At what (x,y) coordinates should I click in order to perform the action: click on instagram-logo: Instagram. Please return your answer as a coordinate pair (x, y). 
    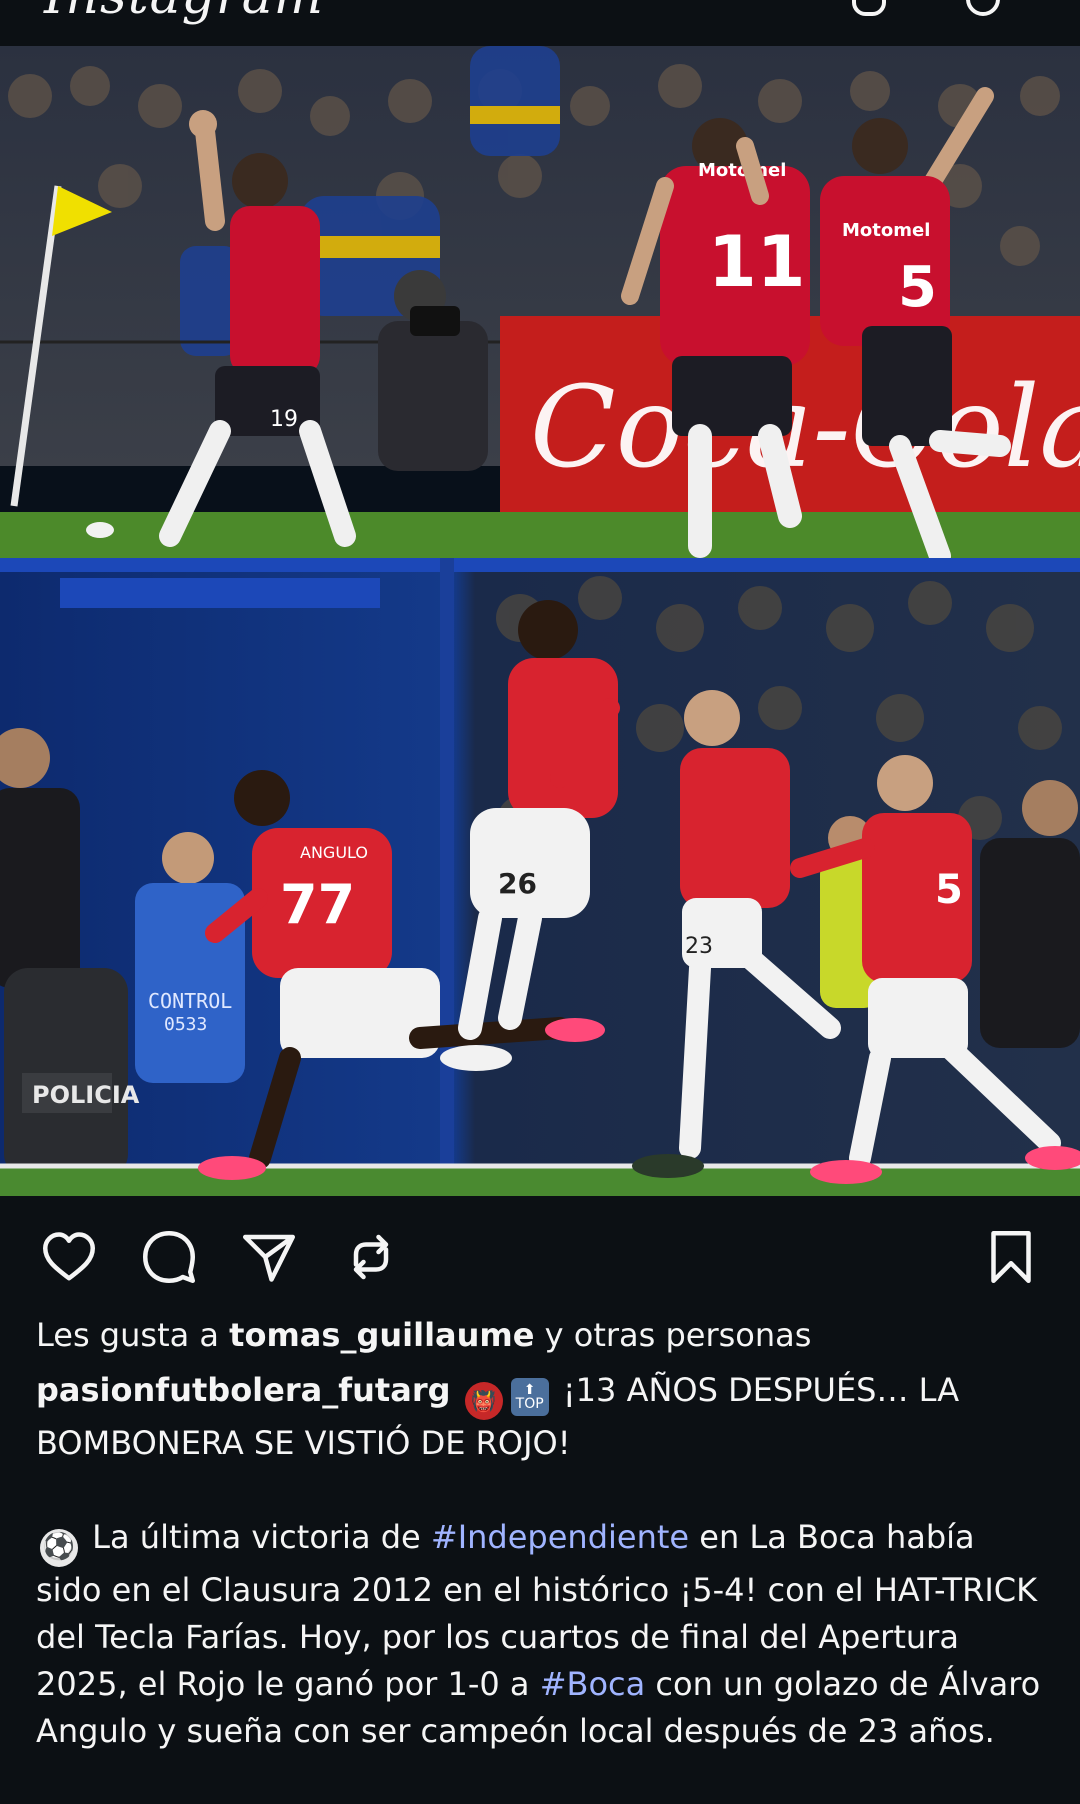
    Looking at the image, I should click on (184, 13).